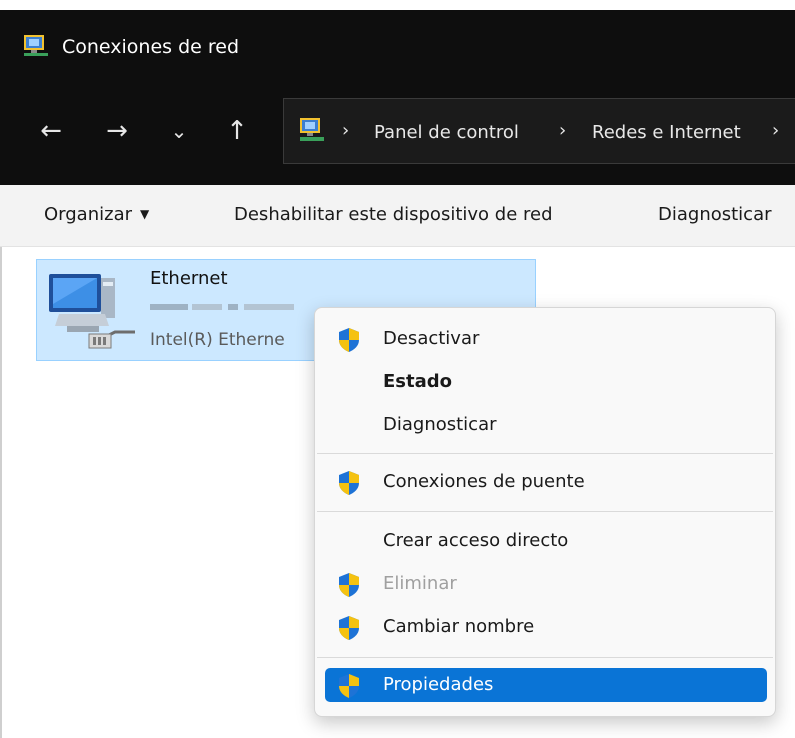 The width and height of the screenshot is (795, 738). Describe the element at coordinates (222, 307) in the screenshot. I see `redacted-network-status` at that location.